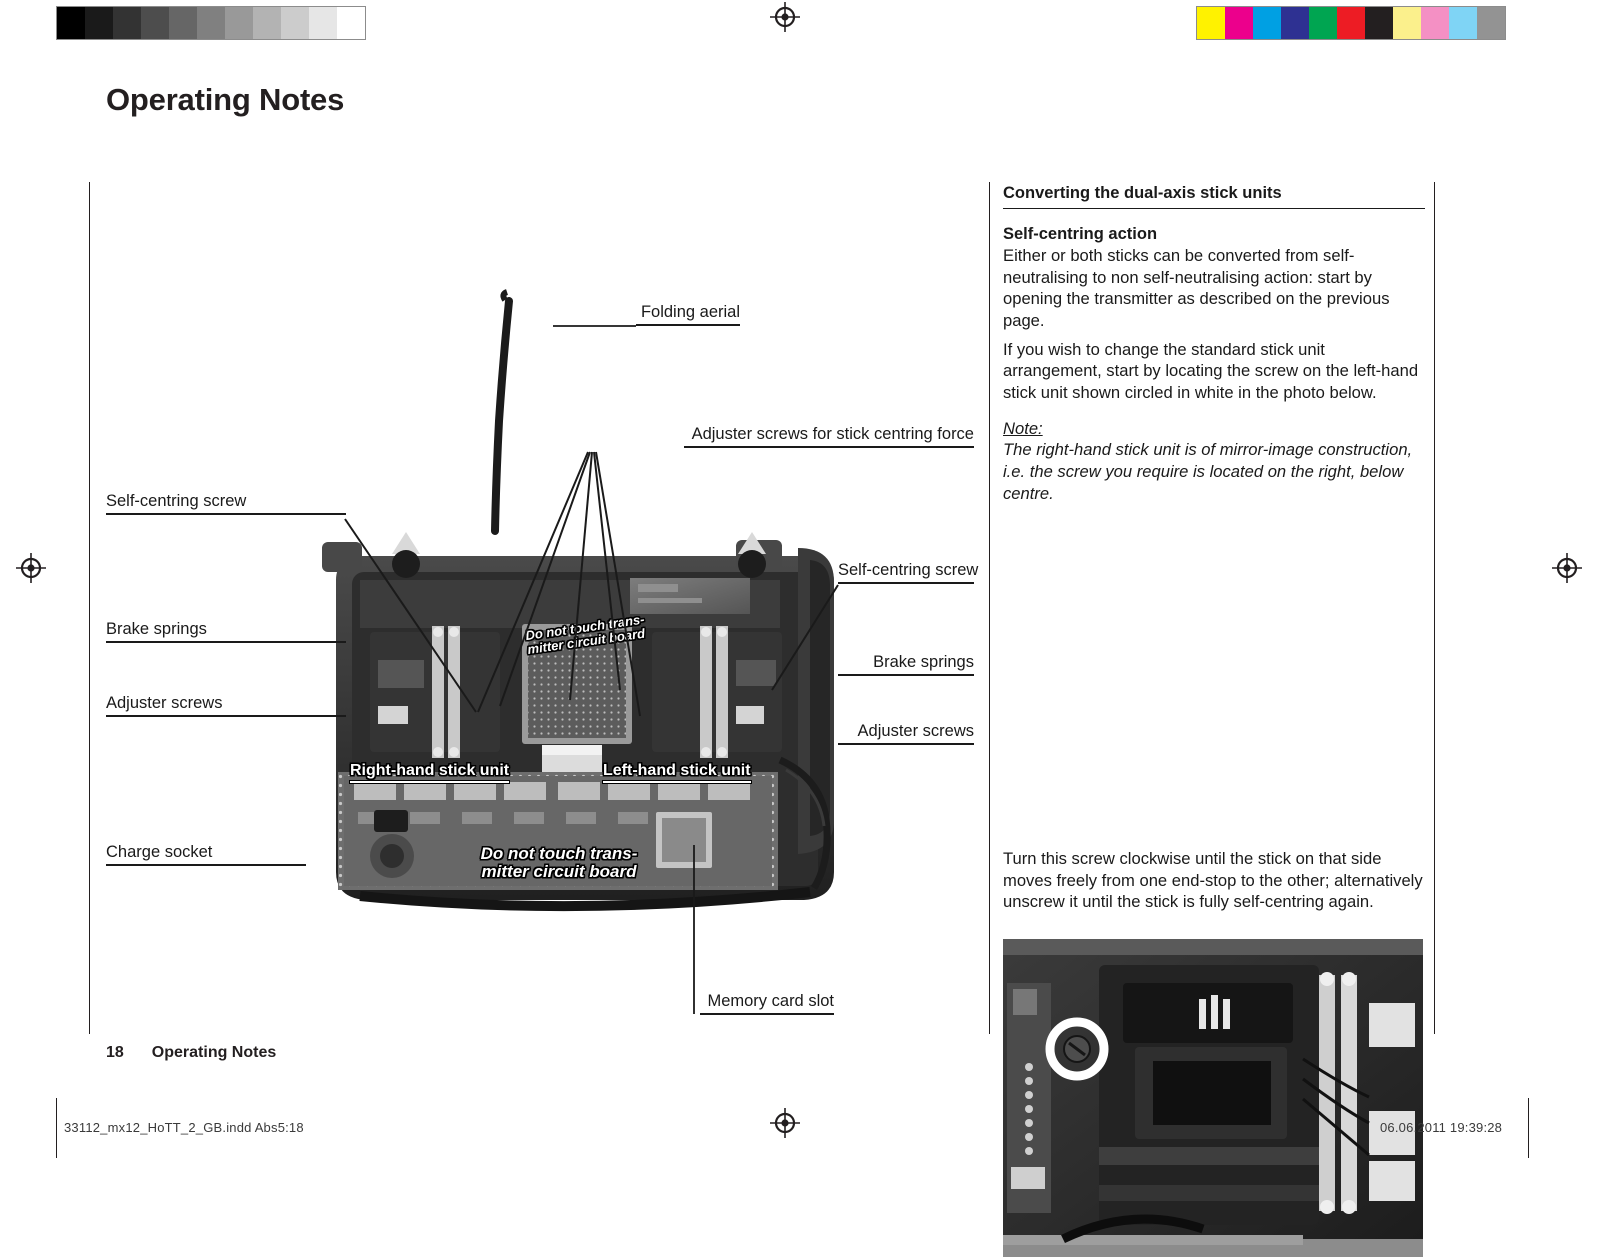 Image resolution: width=1599 pixels, height=1257 pixels. I want to click on callout-brake-springs-right: Brake springs, so click(906, 664).